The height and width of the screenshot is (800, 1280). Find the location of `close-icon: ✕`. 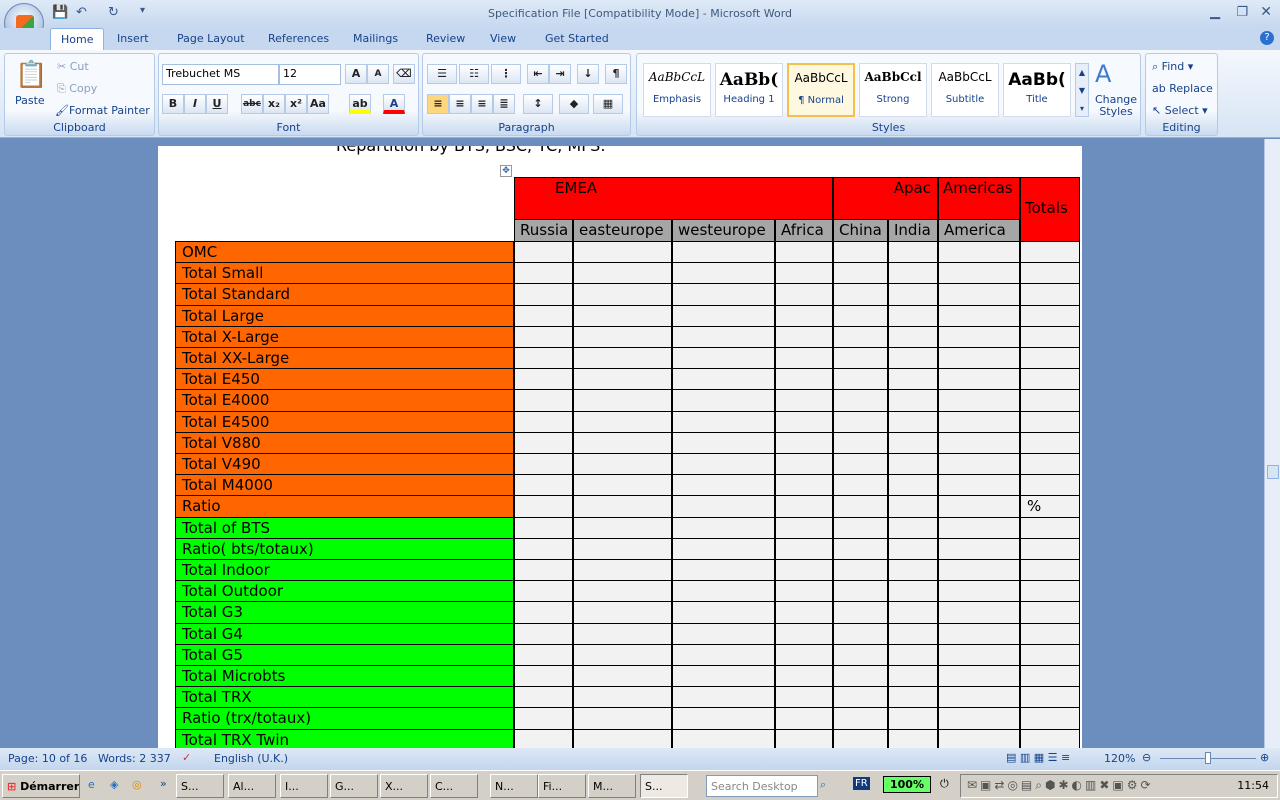

close-icon: ✕ is located at coordinates (1266, 12).